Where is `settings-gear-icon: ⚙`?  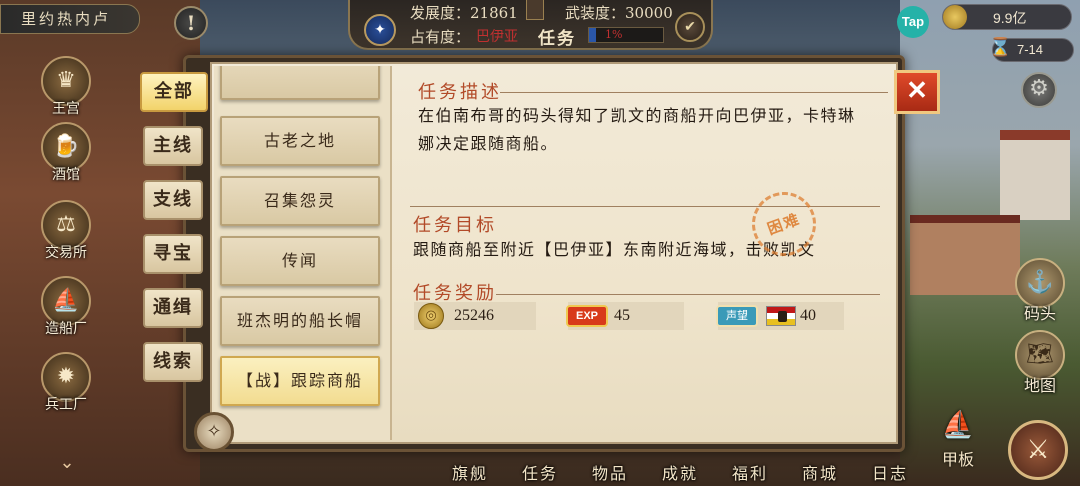
settings-gear-icon: ⚙ is located at coordinates (1039, 90).